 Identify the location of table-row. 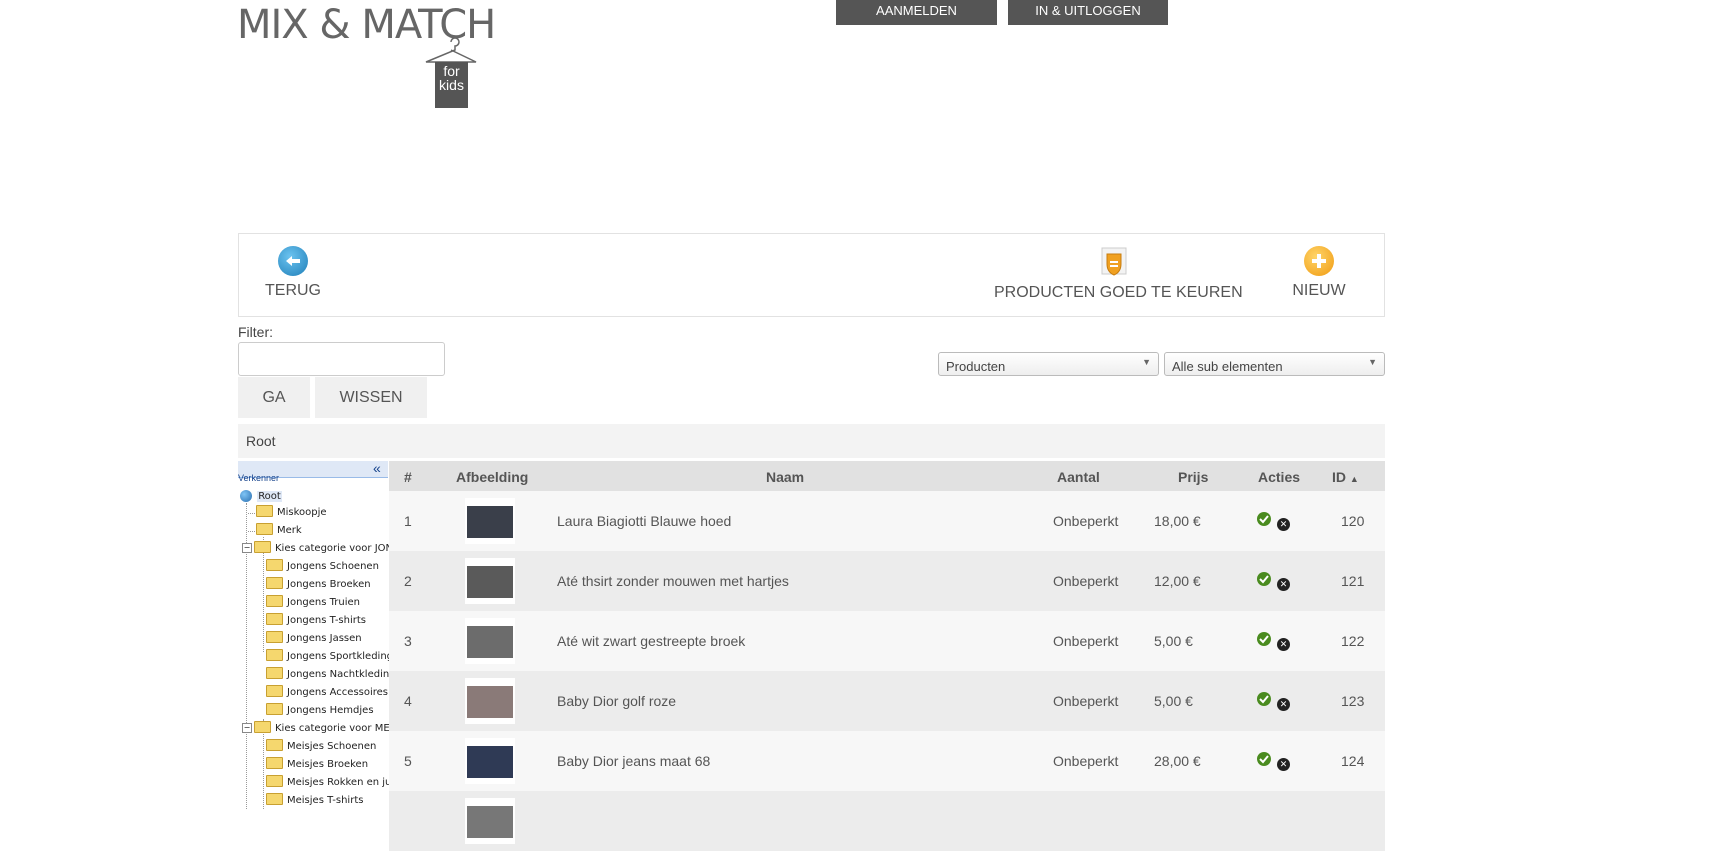
(887, 821).